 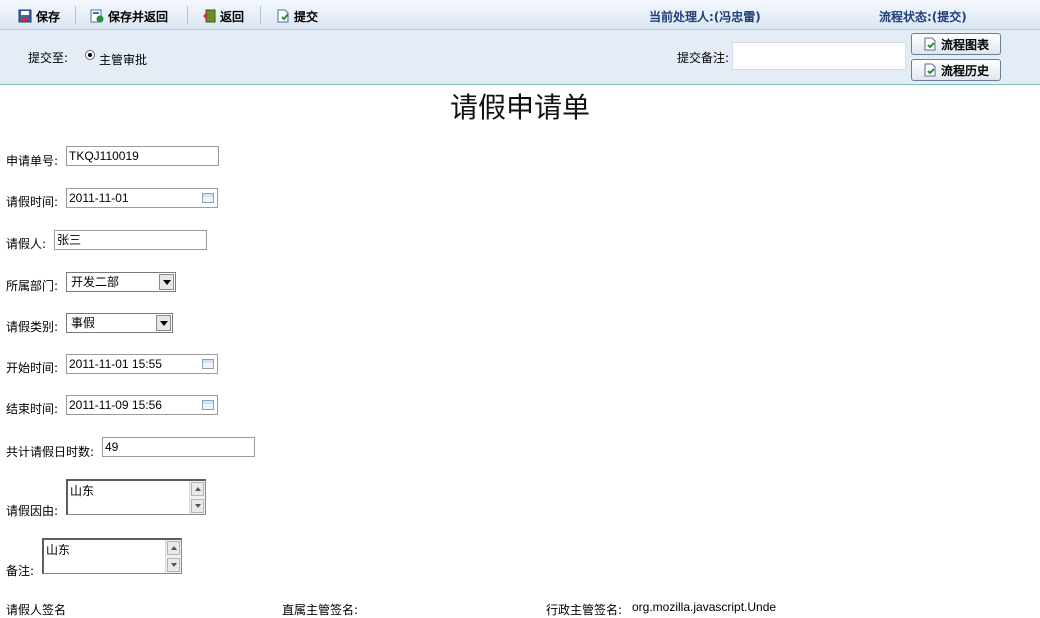 I want to click on flow-chart-button: 流程图表, so click(x=956, y=44).